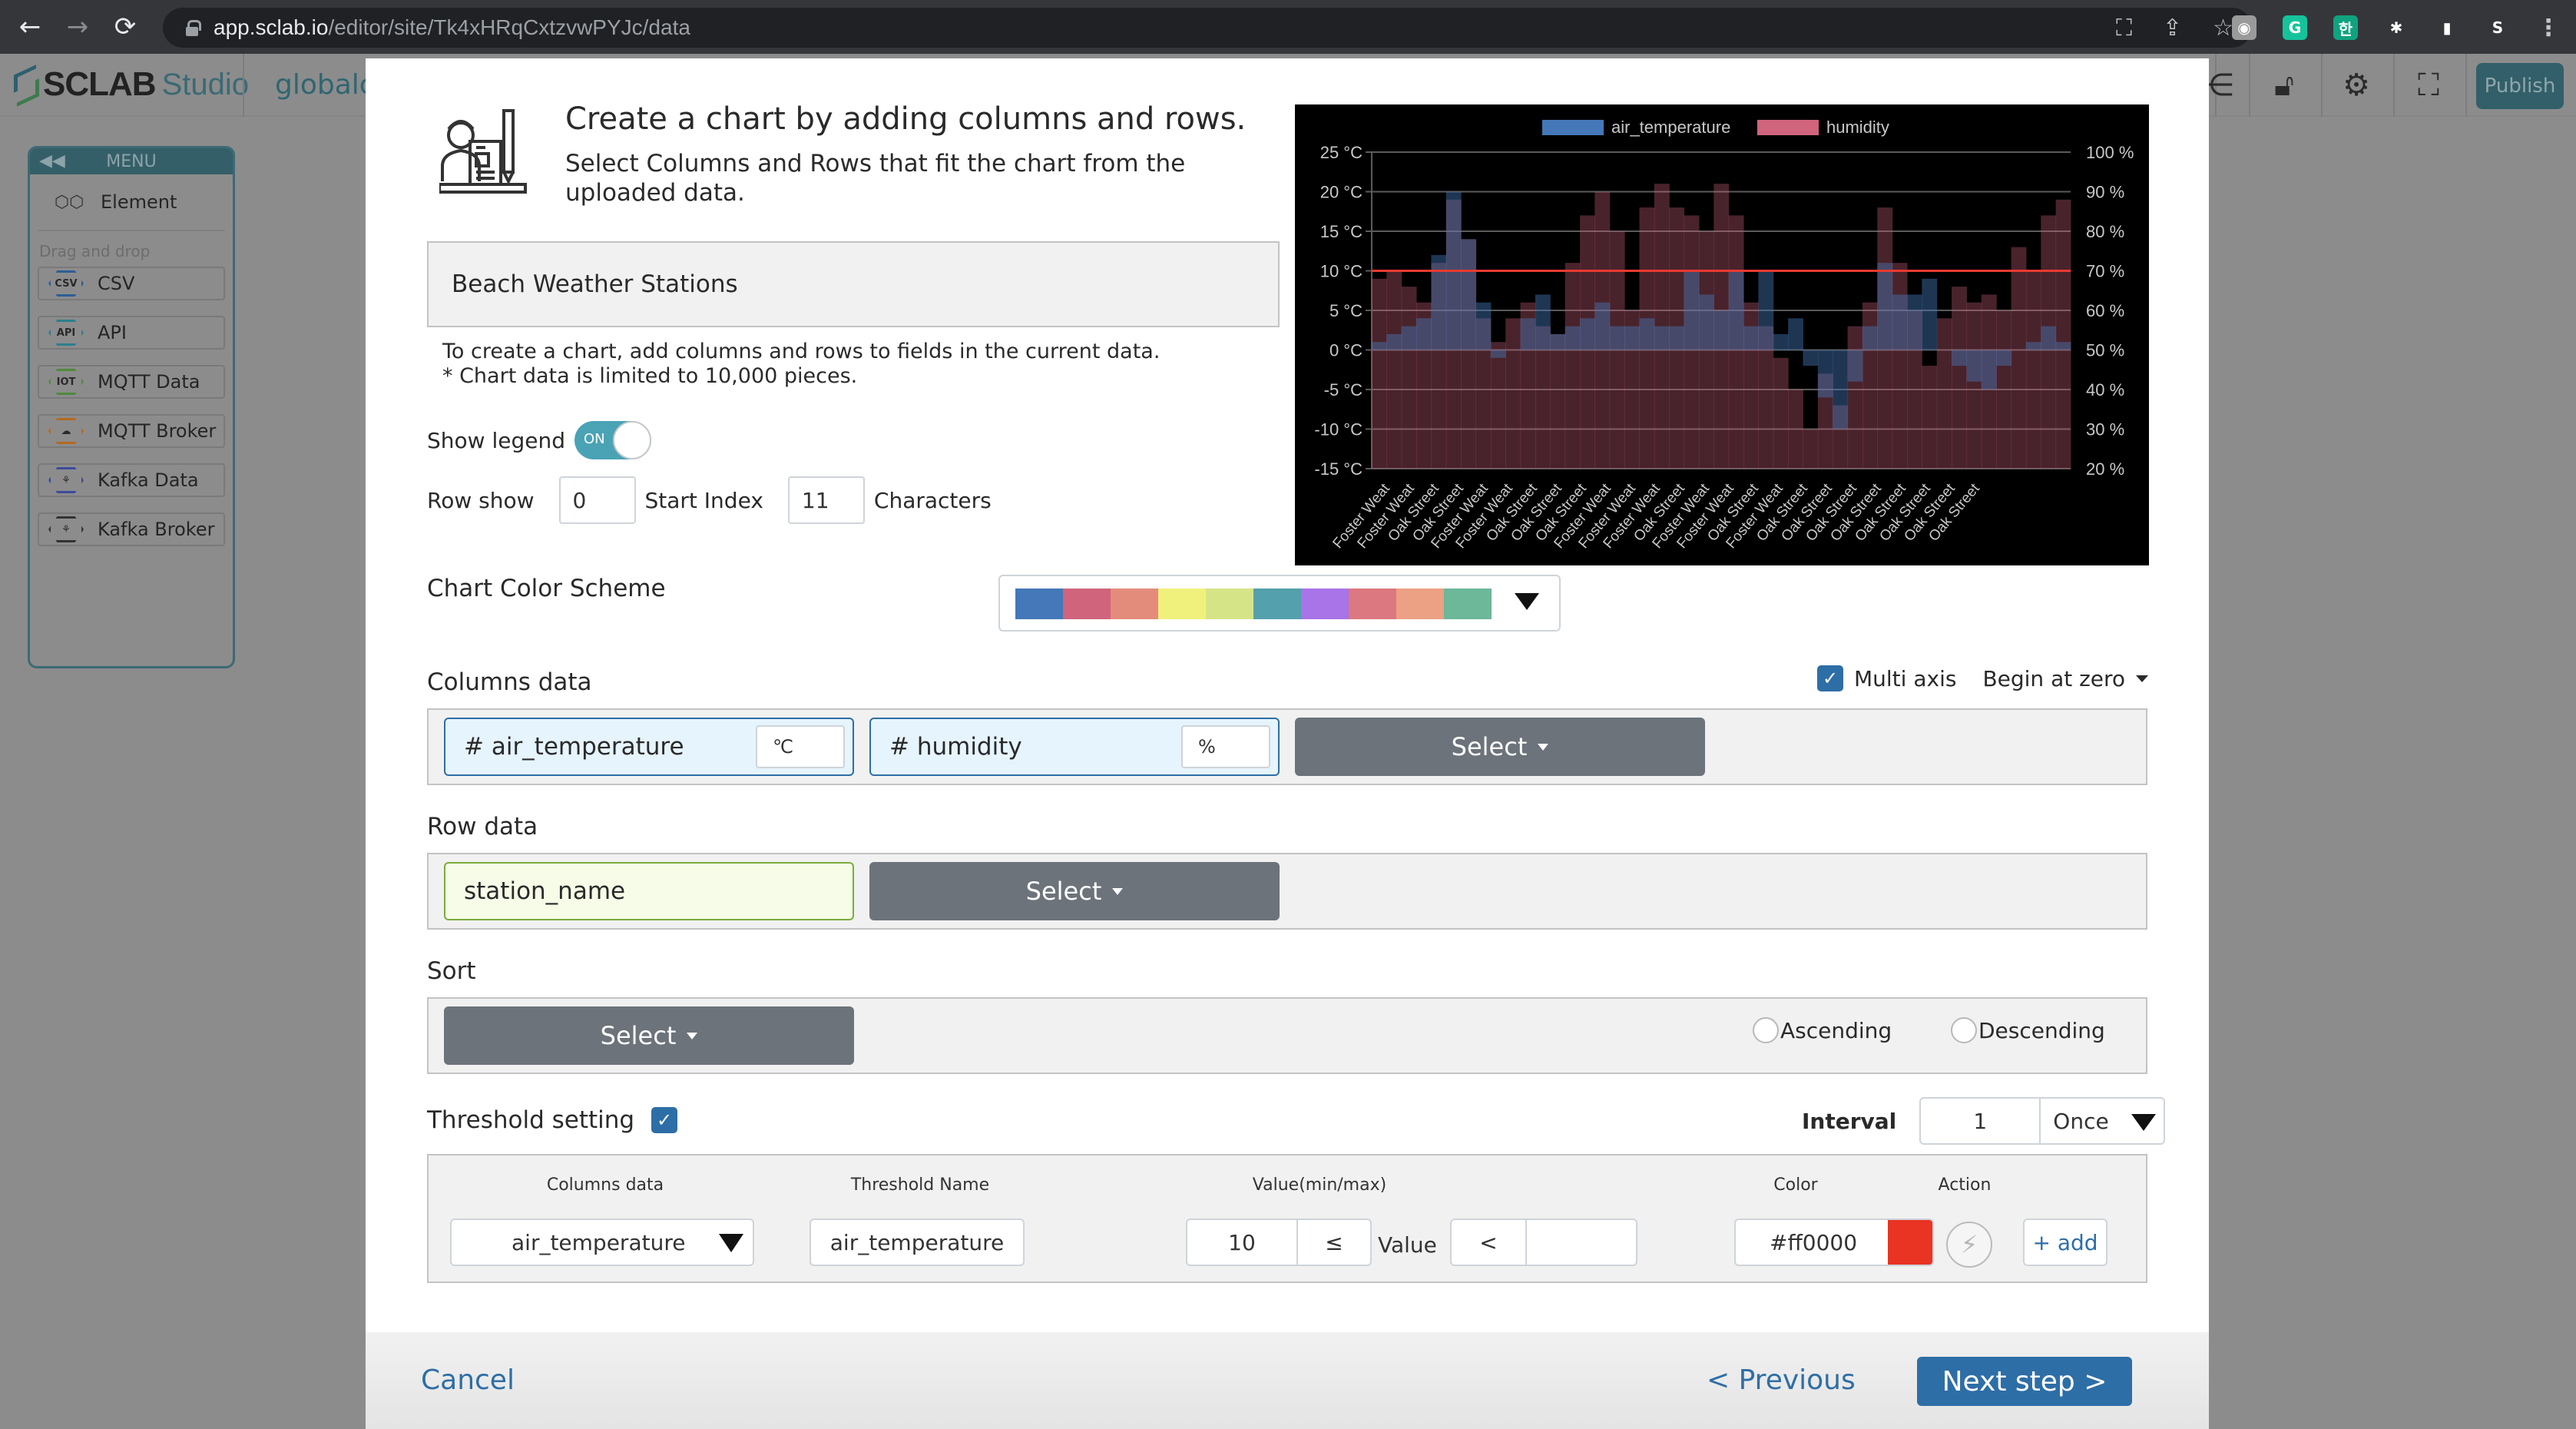  I want to click on cancel-button: Cancel, so click(468, 1380).